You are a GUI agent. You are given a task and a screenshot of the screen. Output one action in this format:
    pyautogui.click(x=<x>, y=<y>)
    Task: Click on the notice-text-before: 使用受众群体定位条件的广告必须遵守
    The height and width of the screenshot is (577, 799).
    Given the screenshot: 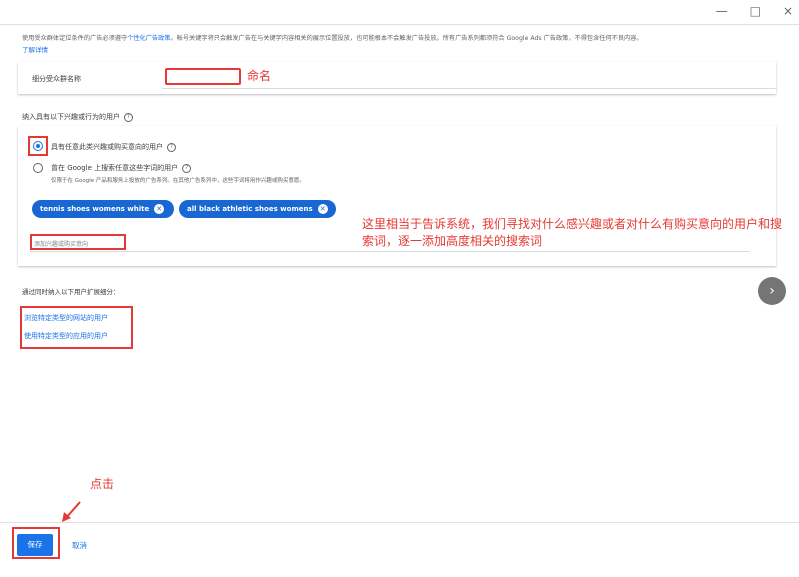 What is the action you would take?
    pyautogui.click(x=75, y=38)
    